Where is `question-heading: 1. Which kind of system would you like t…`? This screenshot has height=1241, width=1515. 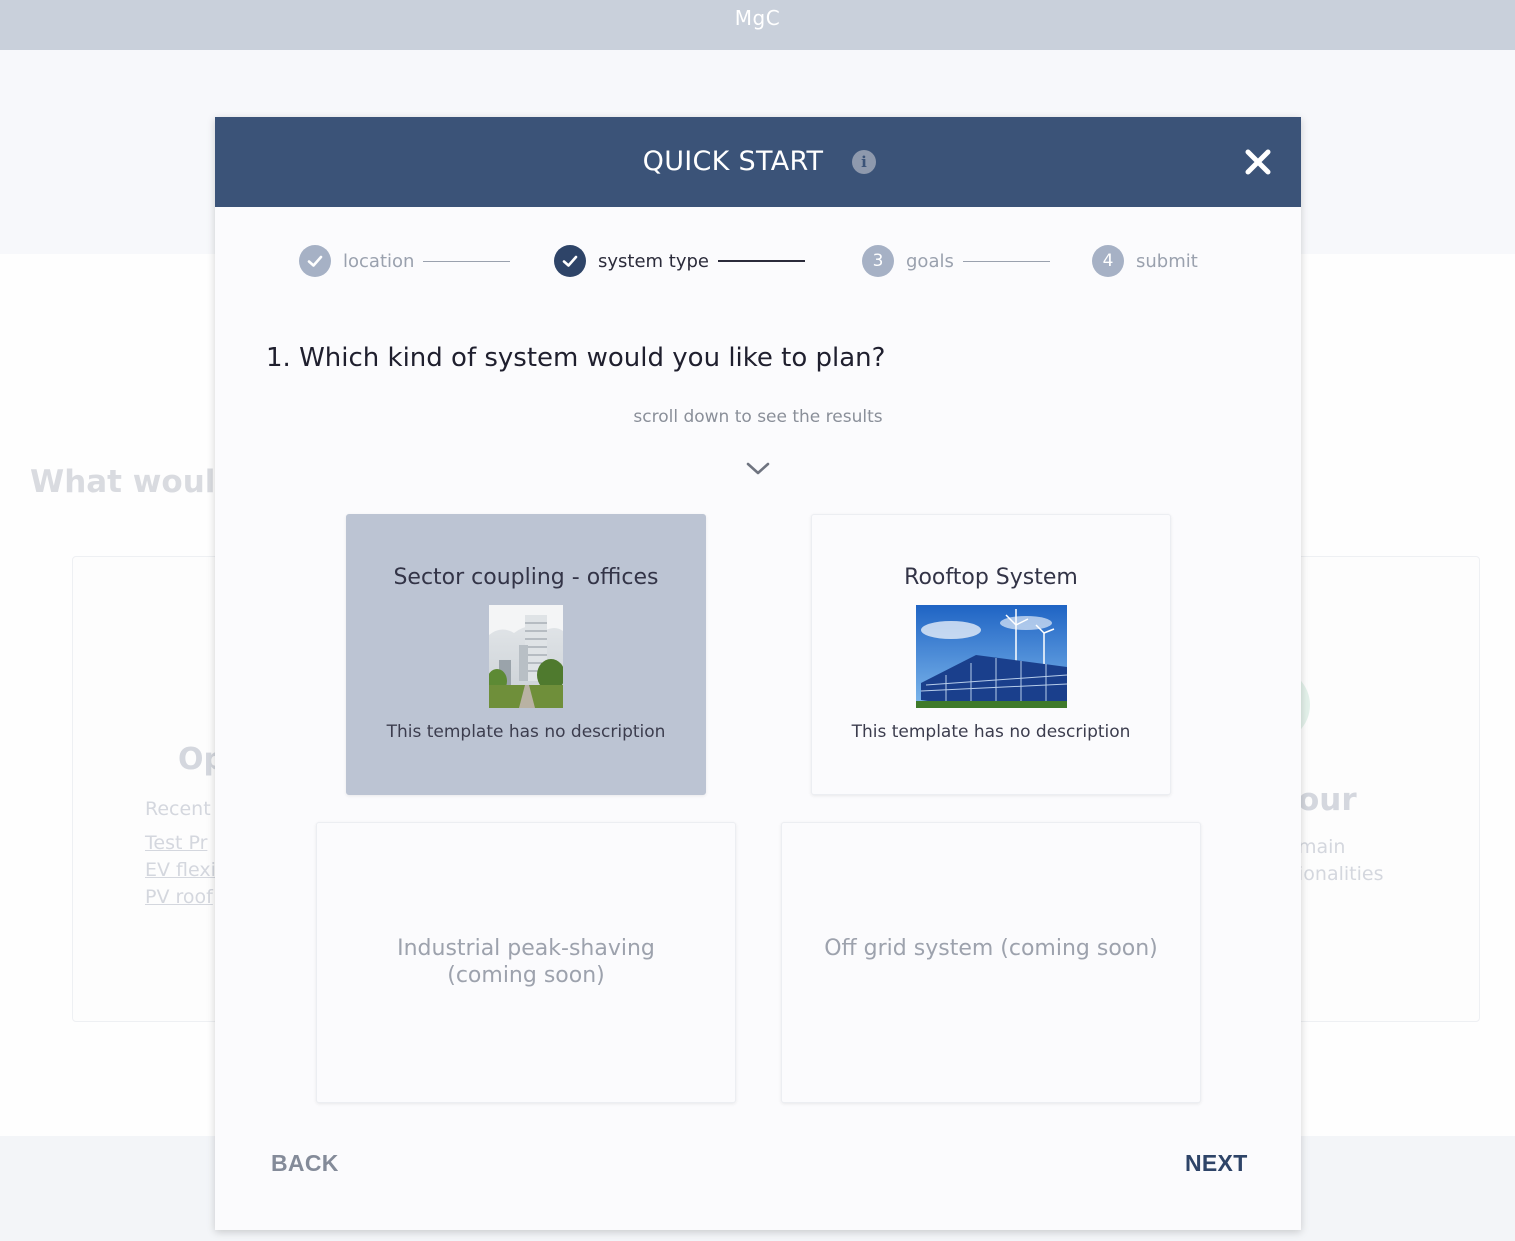
question-heading: 1. Which kind of system would you like t… is located at coordinates (576, 358).